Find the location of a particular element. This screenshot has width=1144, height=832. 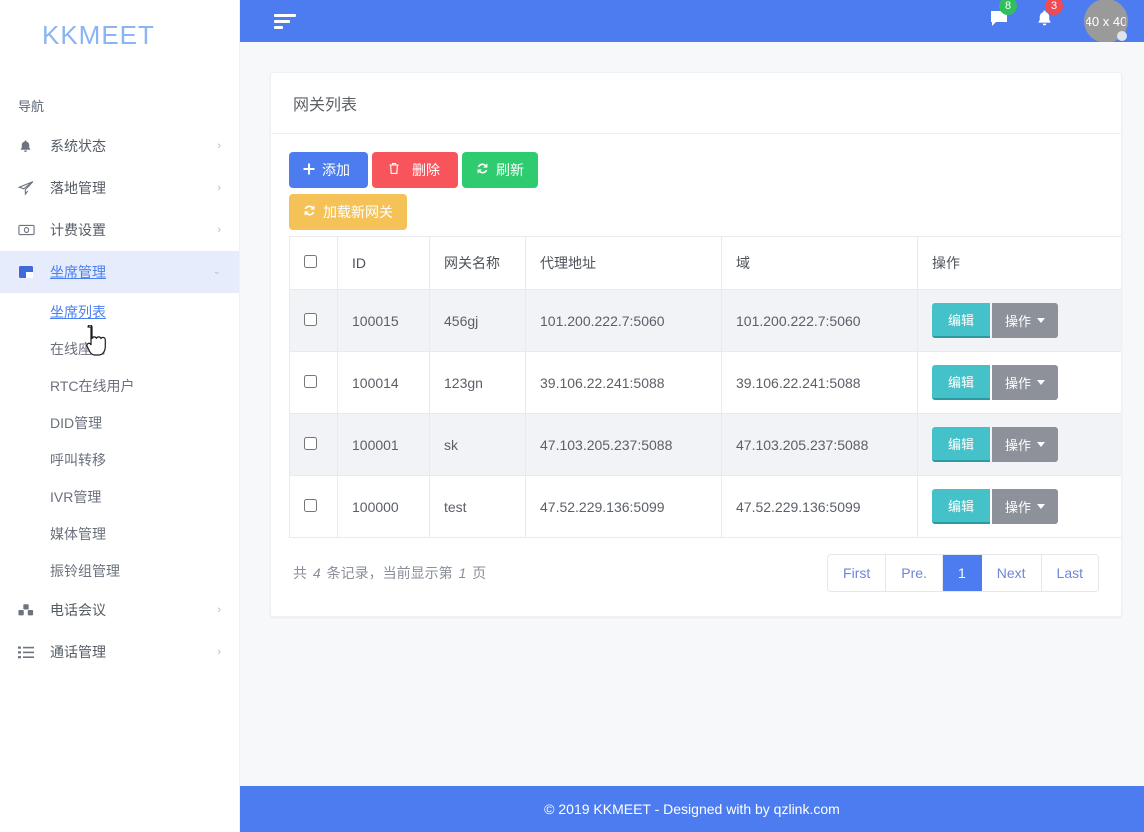

sidebar-subitem-rtc-online-users: RTC在线用户 is located at coordinates (119, 385).